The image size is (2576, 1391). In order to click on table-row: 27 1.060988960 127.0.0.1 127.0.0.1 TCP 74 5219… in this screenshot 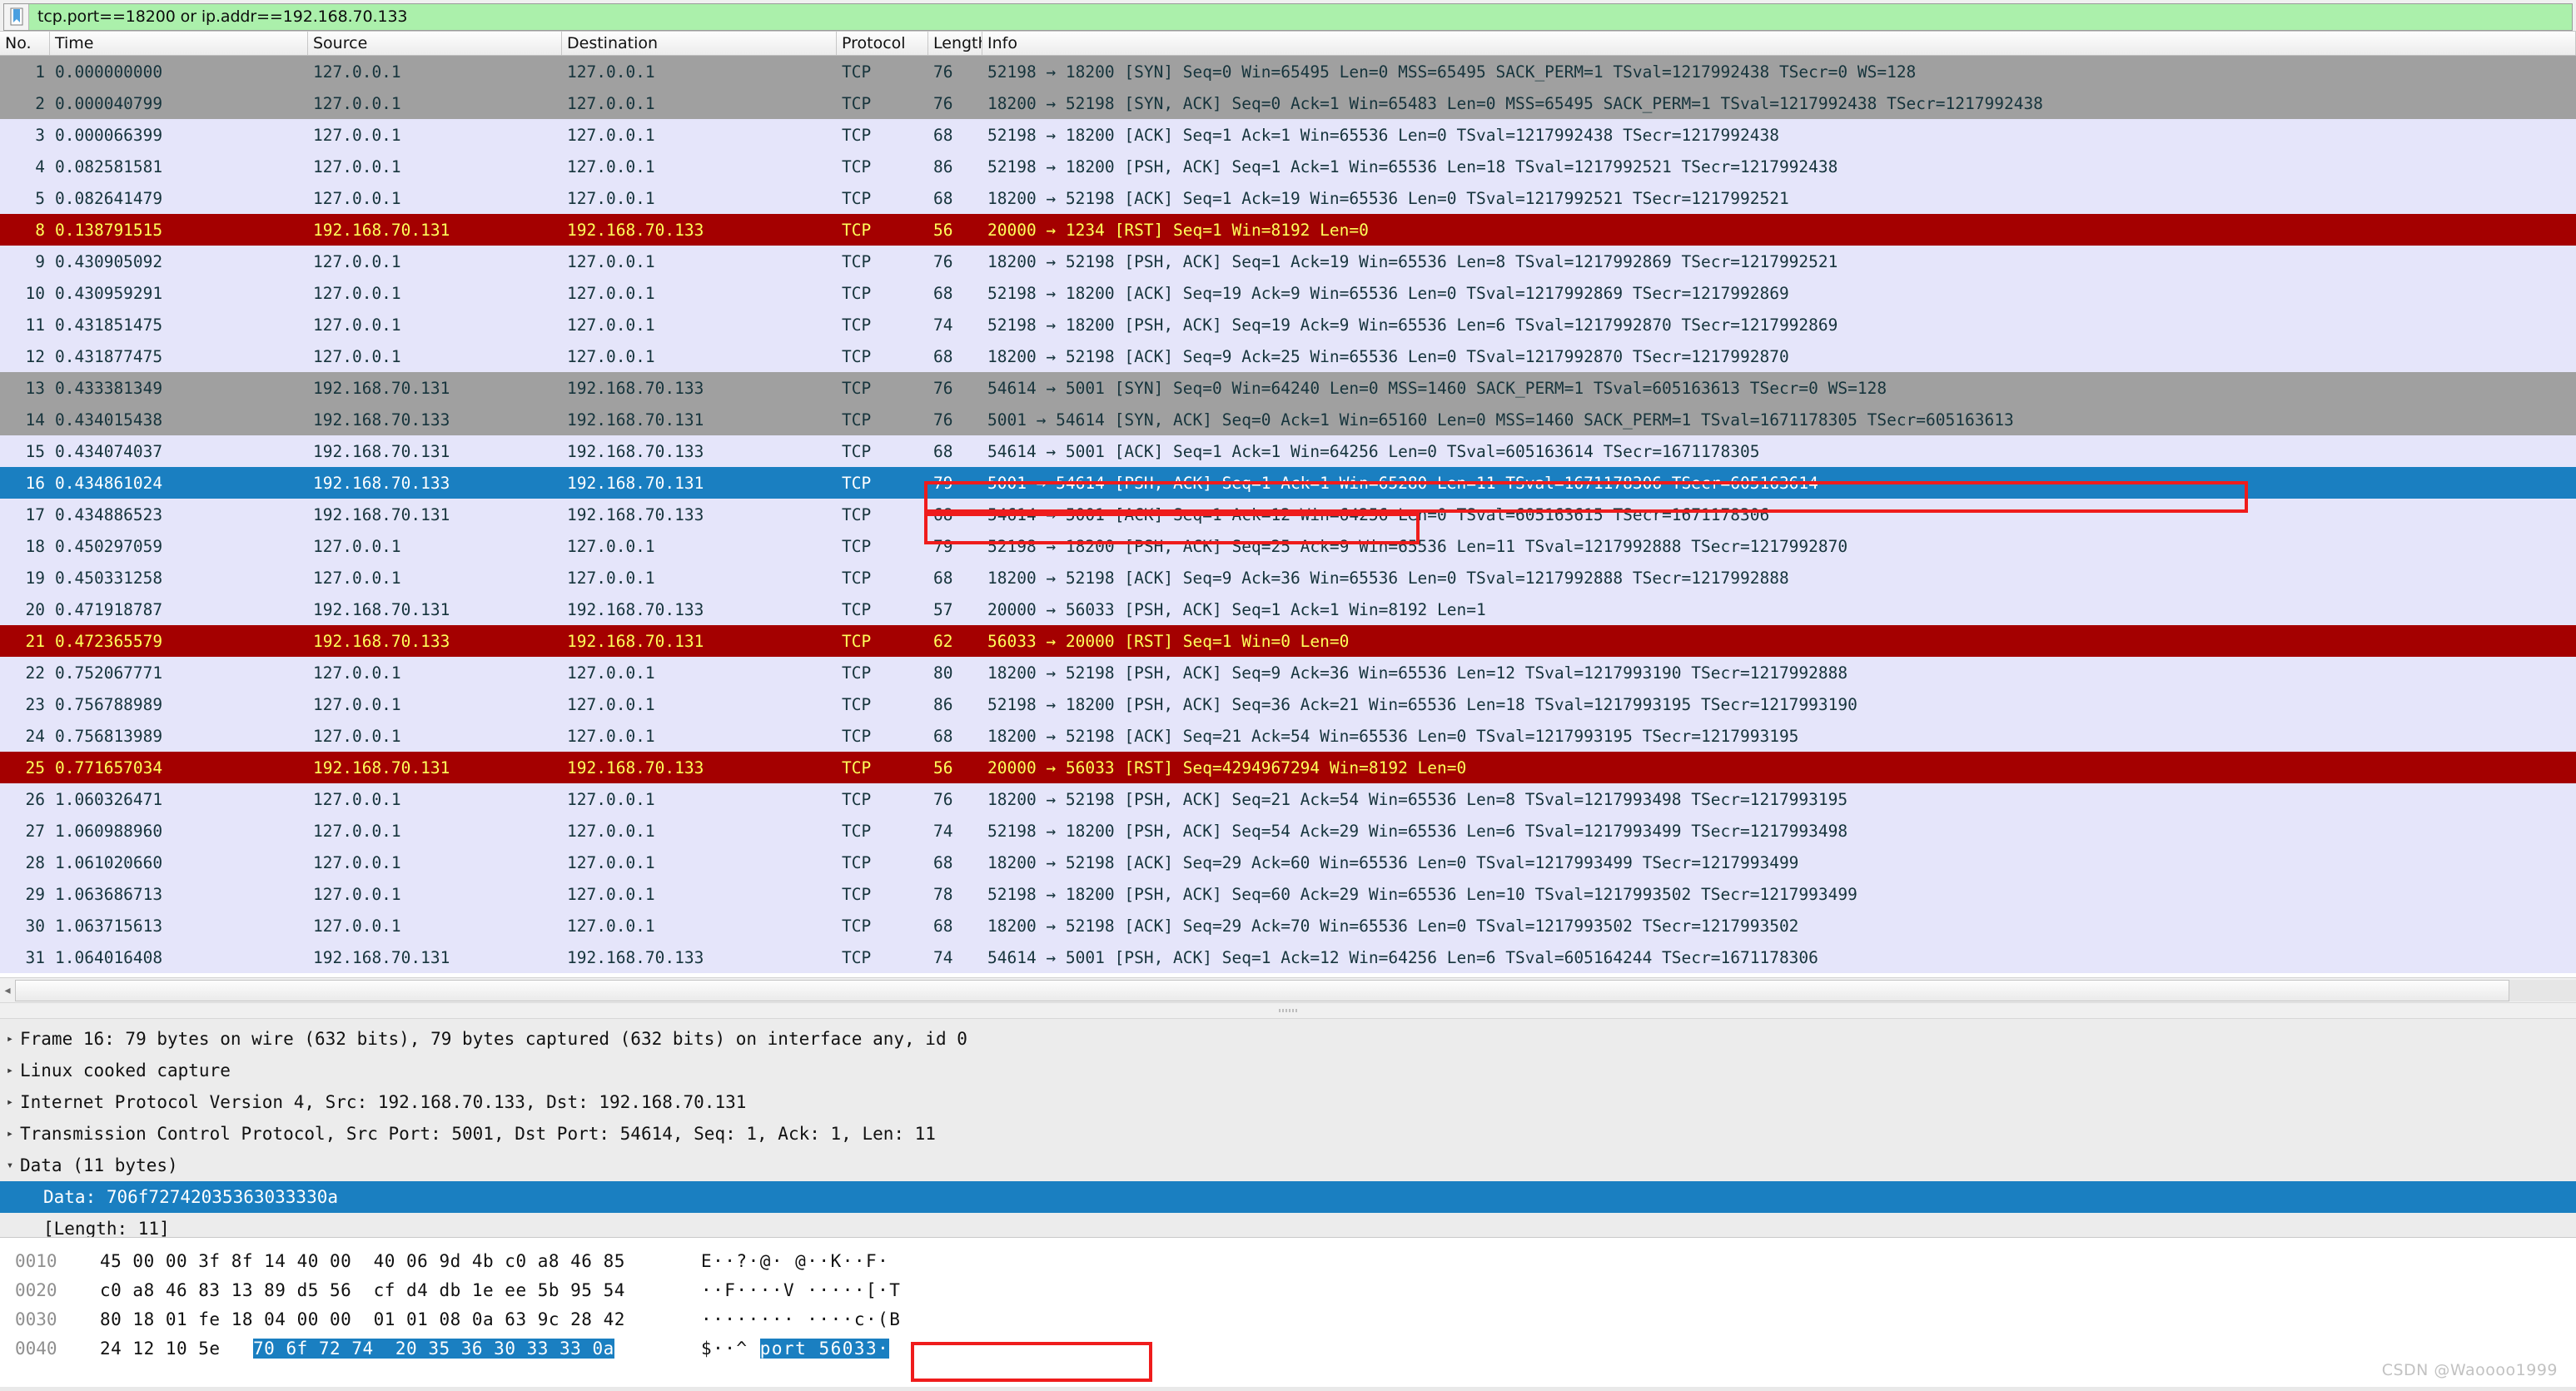, I will do `click(1288, 831)`.